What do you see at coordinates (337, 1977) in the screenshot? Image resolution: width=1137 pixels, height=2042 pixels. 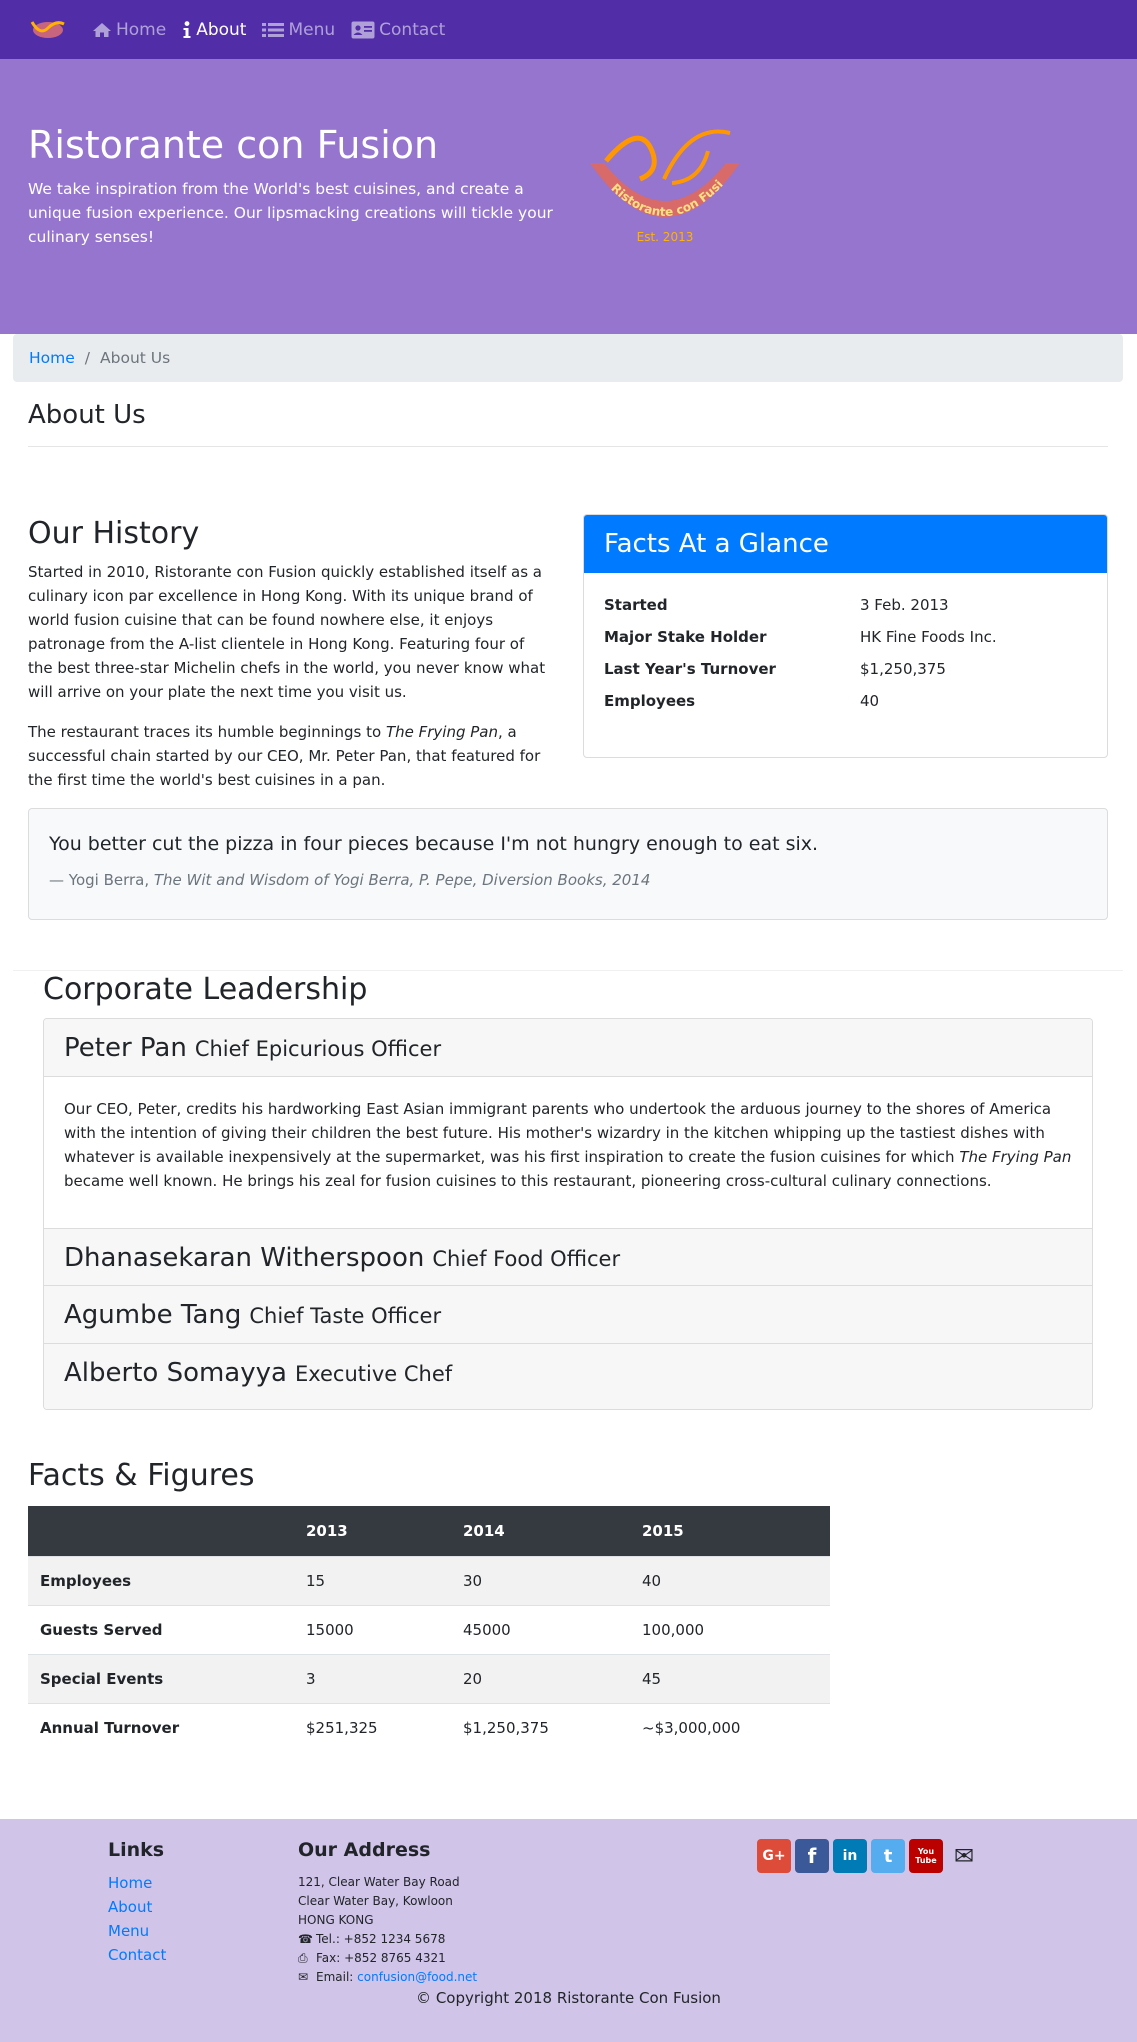 I see `email-label: Email:` at bounding box center [337, 1977].